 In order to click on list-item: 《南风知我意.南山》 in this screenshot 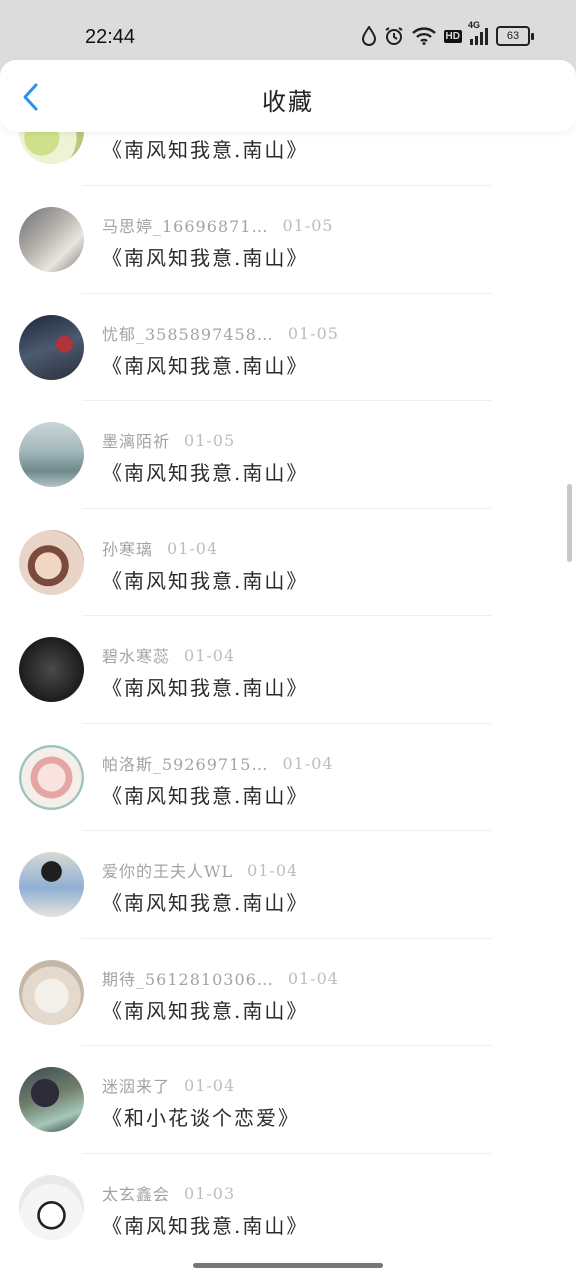, I will do `click(288, 158)`.